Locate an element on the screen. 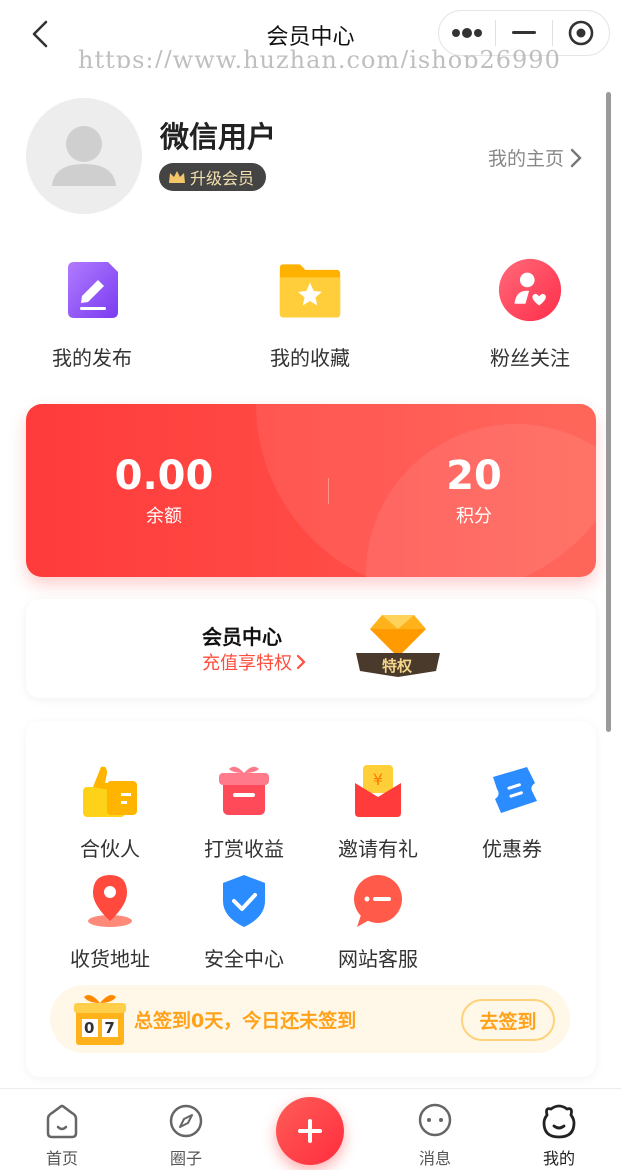 This screenshot has height=1170, width=621. fans-heart-icon is located at coordinates (530, 290).